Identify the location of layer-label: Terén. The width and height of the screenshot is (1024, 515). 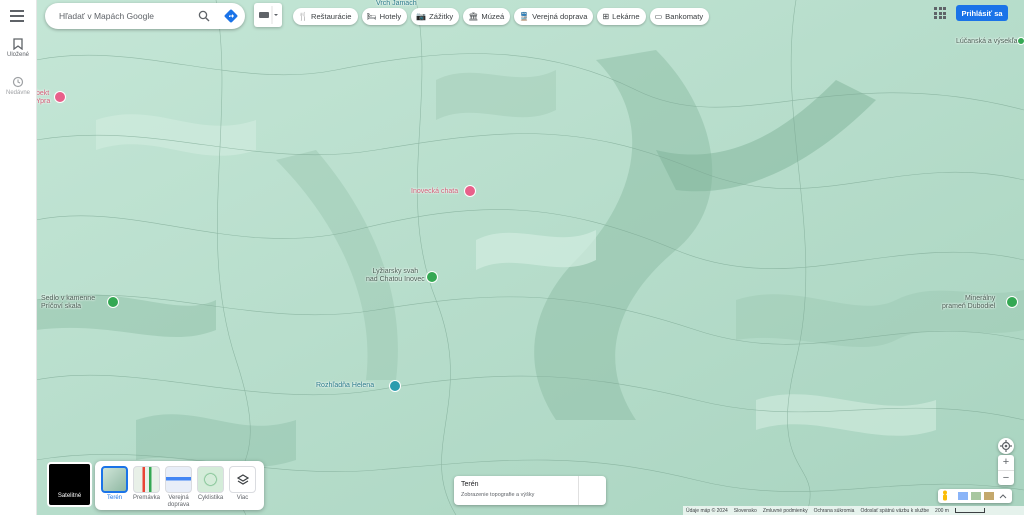
(114, 498).